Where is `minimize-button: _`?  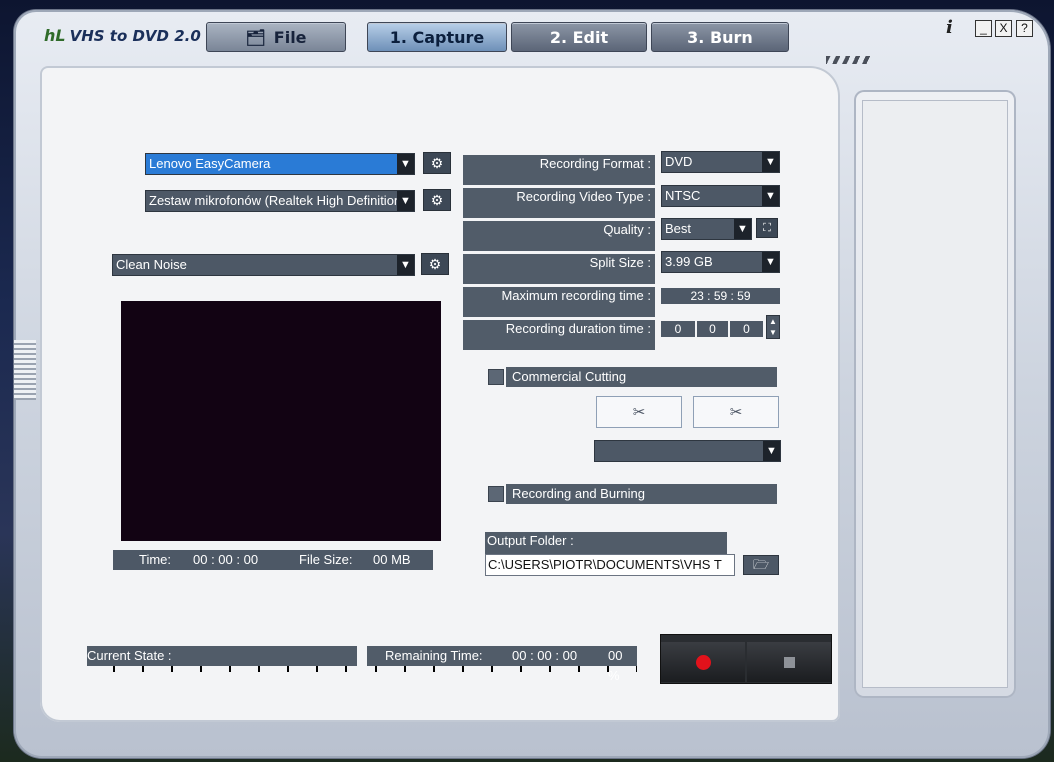 minimize-button: _ is located at coordinates (983, 28).